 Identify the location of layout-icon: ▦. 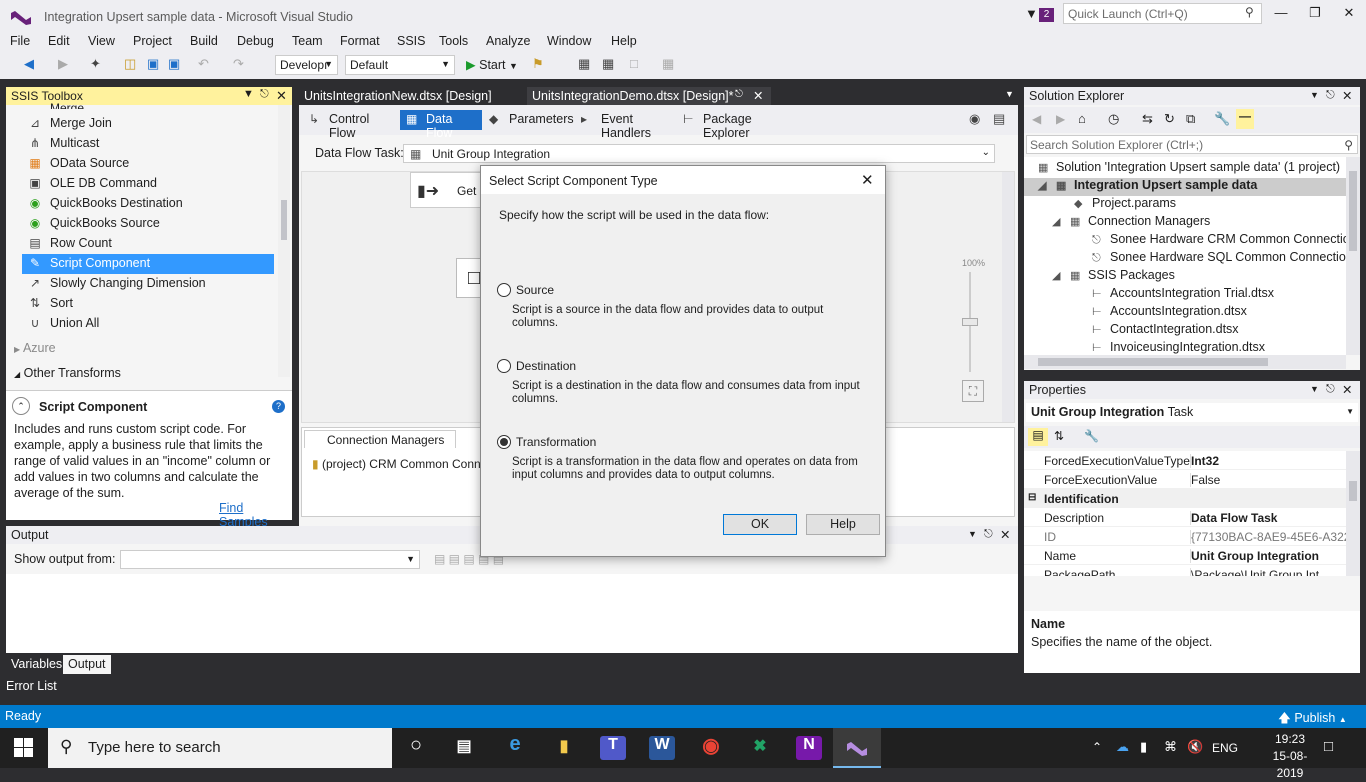
(668, 64).